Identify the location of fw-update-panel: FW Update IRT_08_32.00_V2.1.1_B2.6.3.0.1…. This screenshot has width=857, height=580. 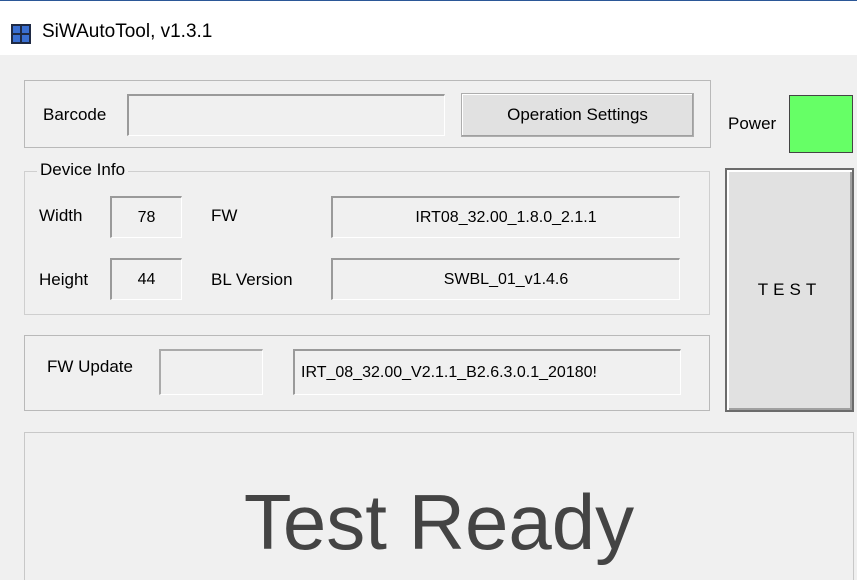
(367, 373).